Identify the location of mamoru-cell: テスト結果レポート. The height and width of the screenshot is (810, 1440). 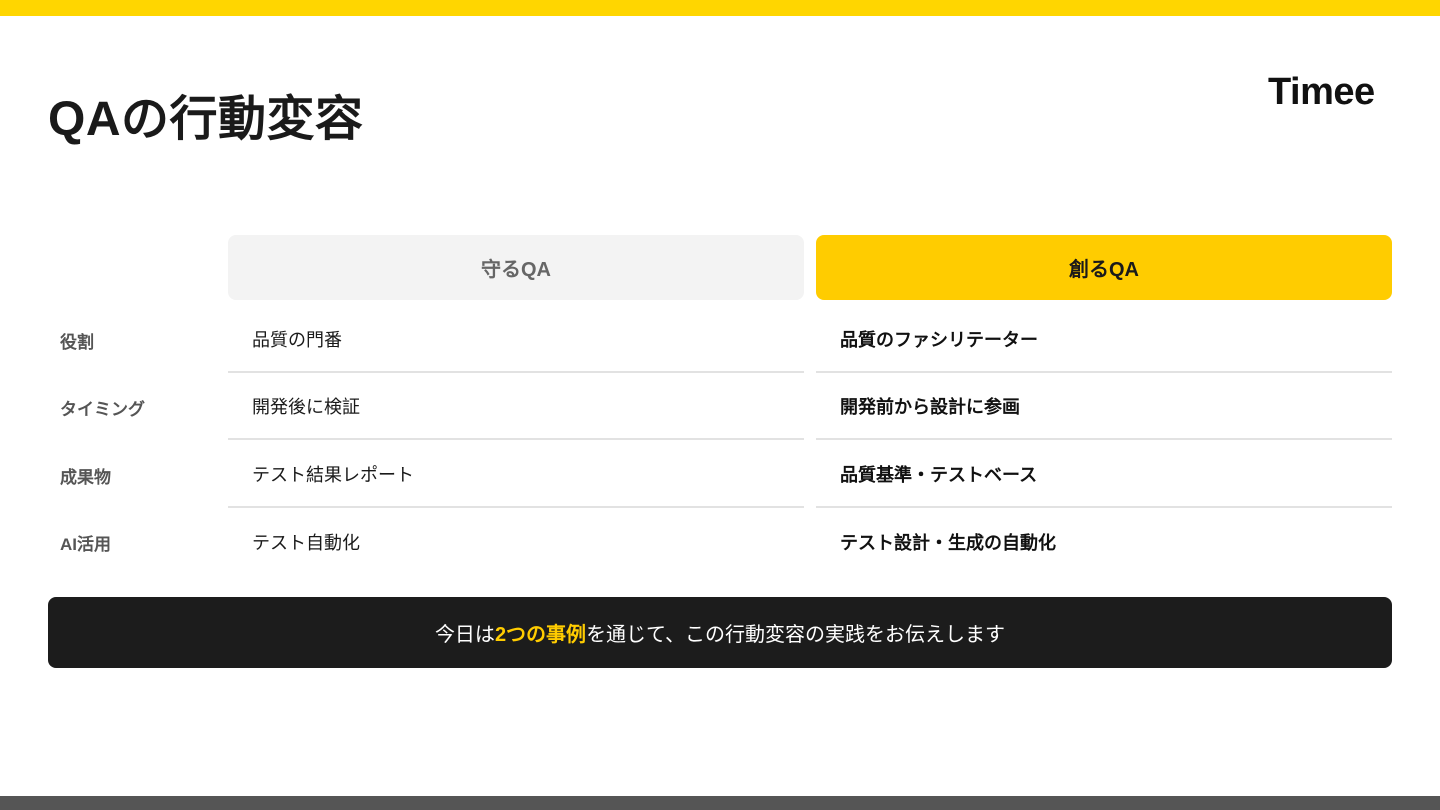
(516, 474).